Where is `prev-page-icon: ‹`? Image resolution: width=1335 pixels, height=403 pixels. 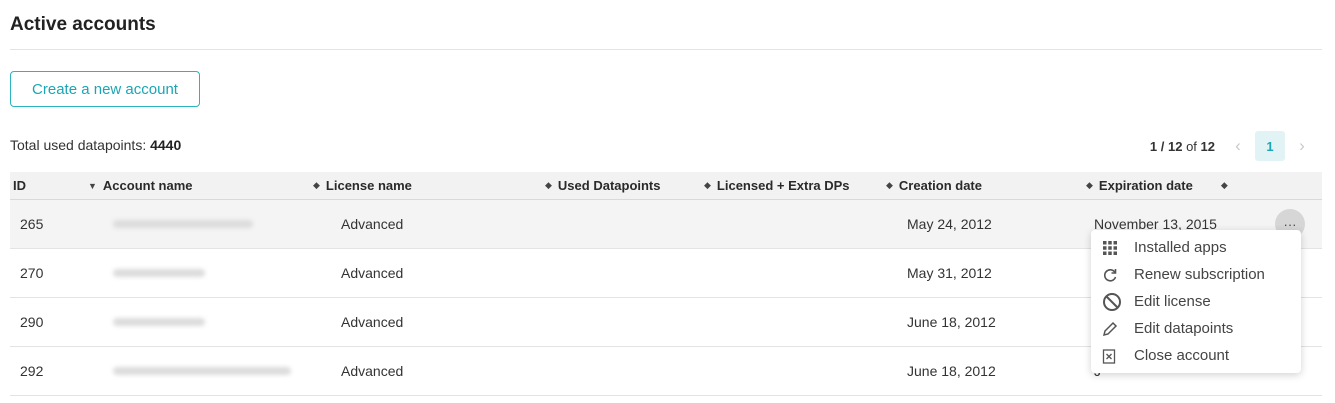
prev-page-icon: ‹ is located at coordinates (1238, 146).